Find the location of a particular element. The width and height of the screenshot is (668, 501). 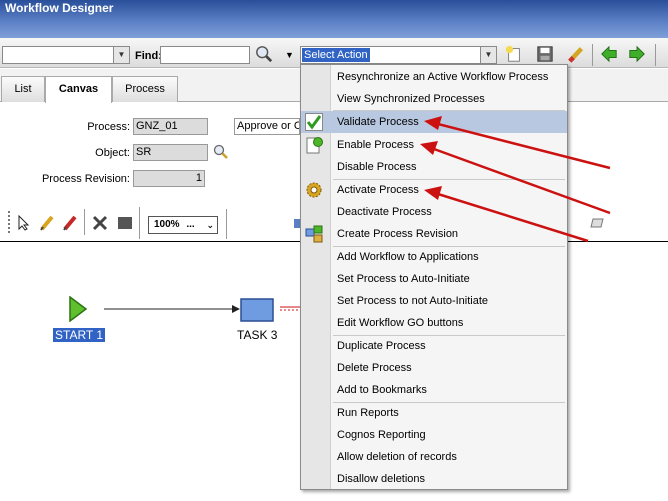

start-node-icon is located at coordinates (78, 309).